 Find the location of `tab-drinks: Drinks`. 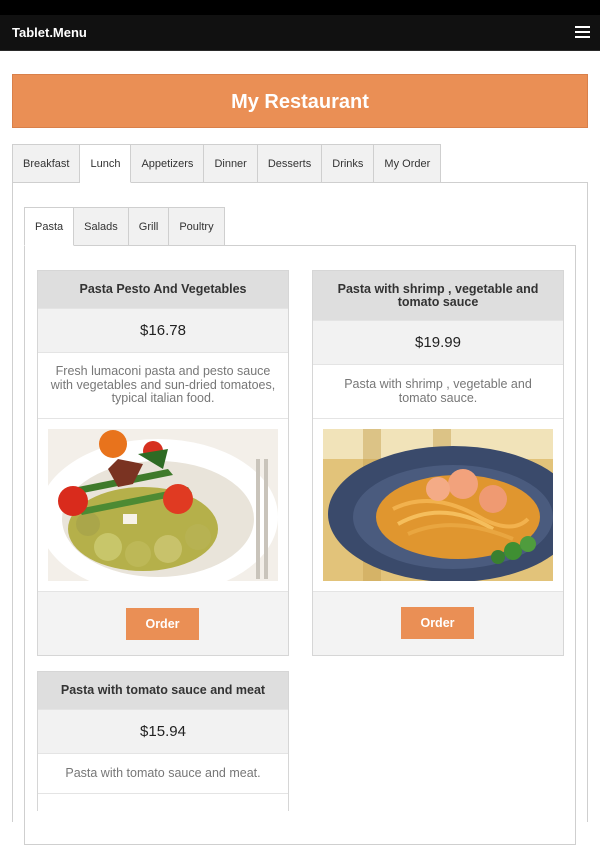

tab-drinks: Drinks is located at coordinates (348, 163).